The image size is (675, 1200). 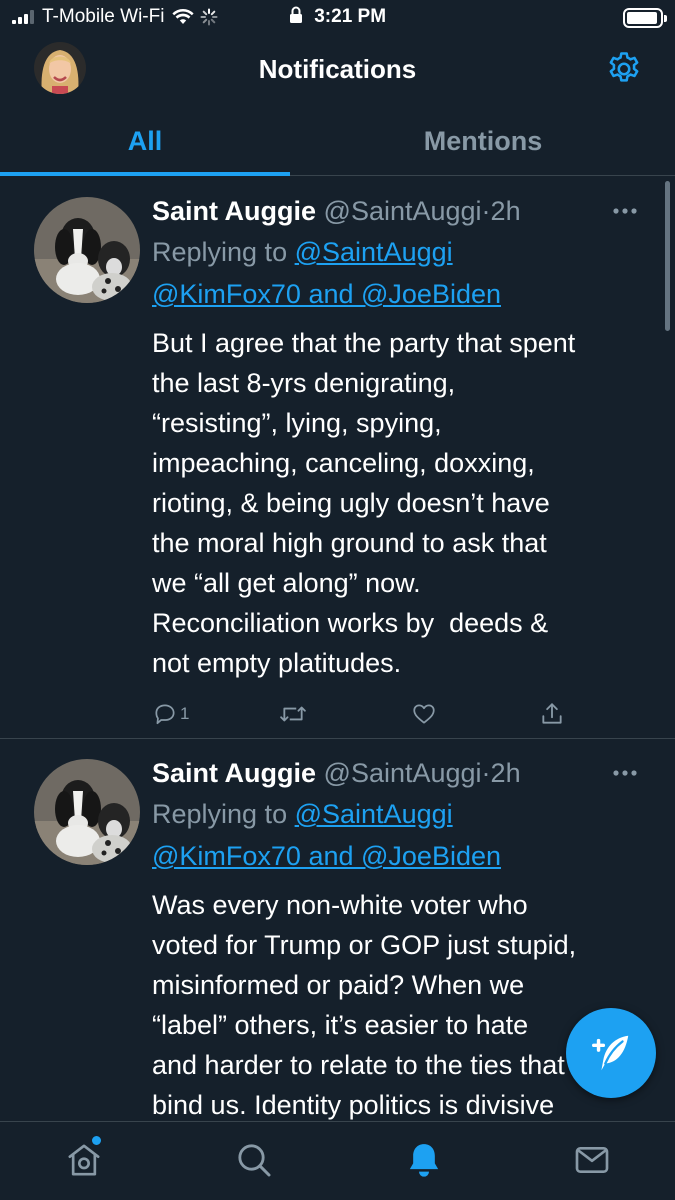 I want to click on retweet-icon, so click(x=293, y=714).